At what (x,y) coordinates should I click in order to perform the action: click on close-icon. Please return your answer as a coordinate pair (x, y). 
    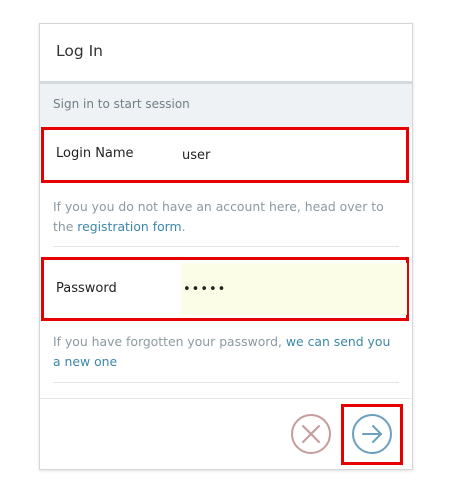
    Looking at the image, I should click on (311, 434).